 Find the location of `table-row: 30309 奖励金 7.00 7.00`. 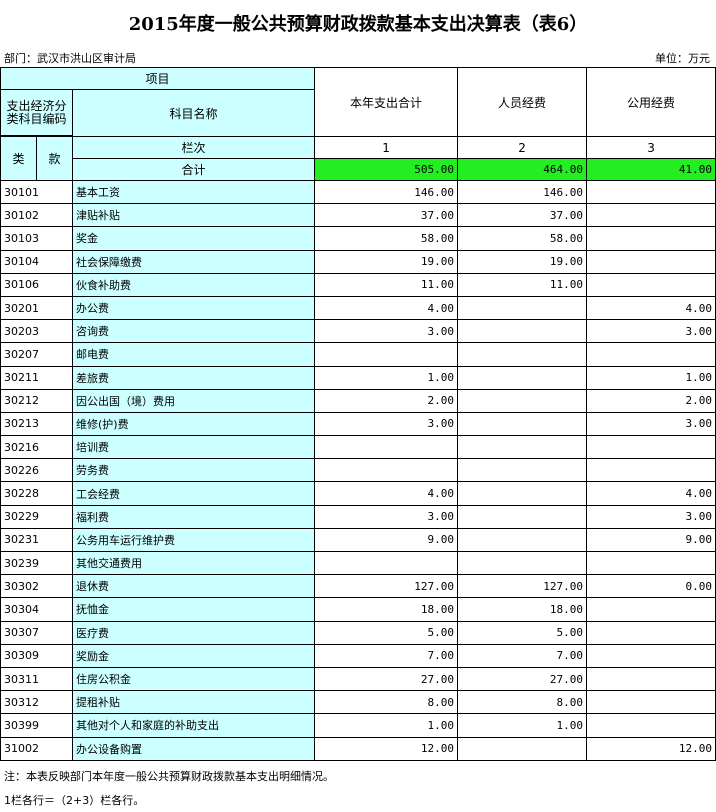

table-row: 30309 奖励金 7.00 7.00 is located at coordinates (358, 655).